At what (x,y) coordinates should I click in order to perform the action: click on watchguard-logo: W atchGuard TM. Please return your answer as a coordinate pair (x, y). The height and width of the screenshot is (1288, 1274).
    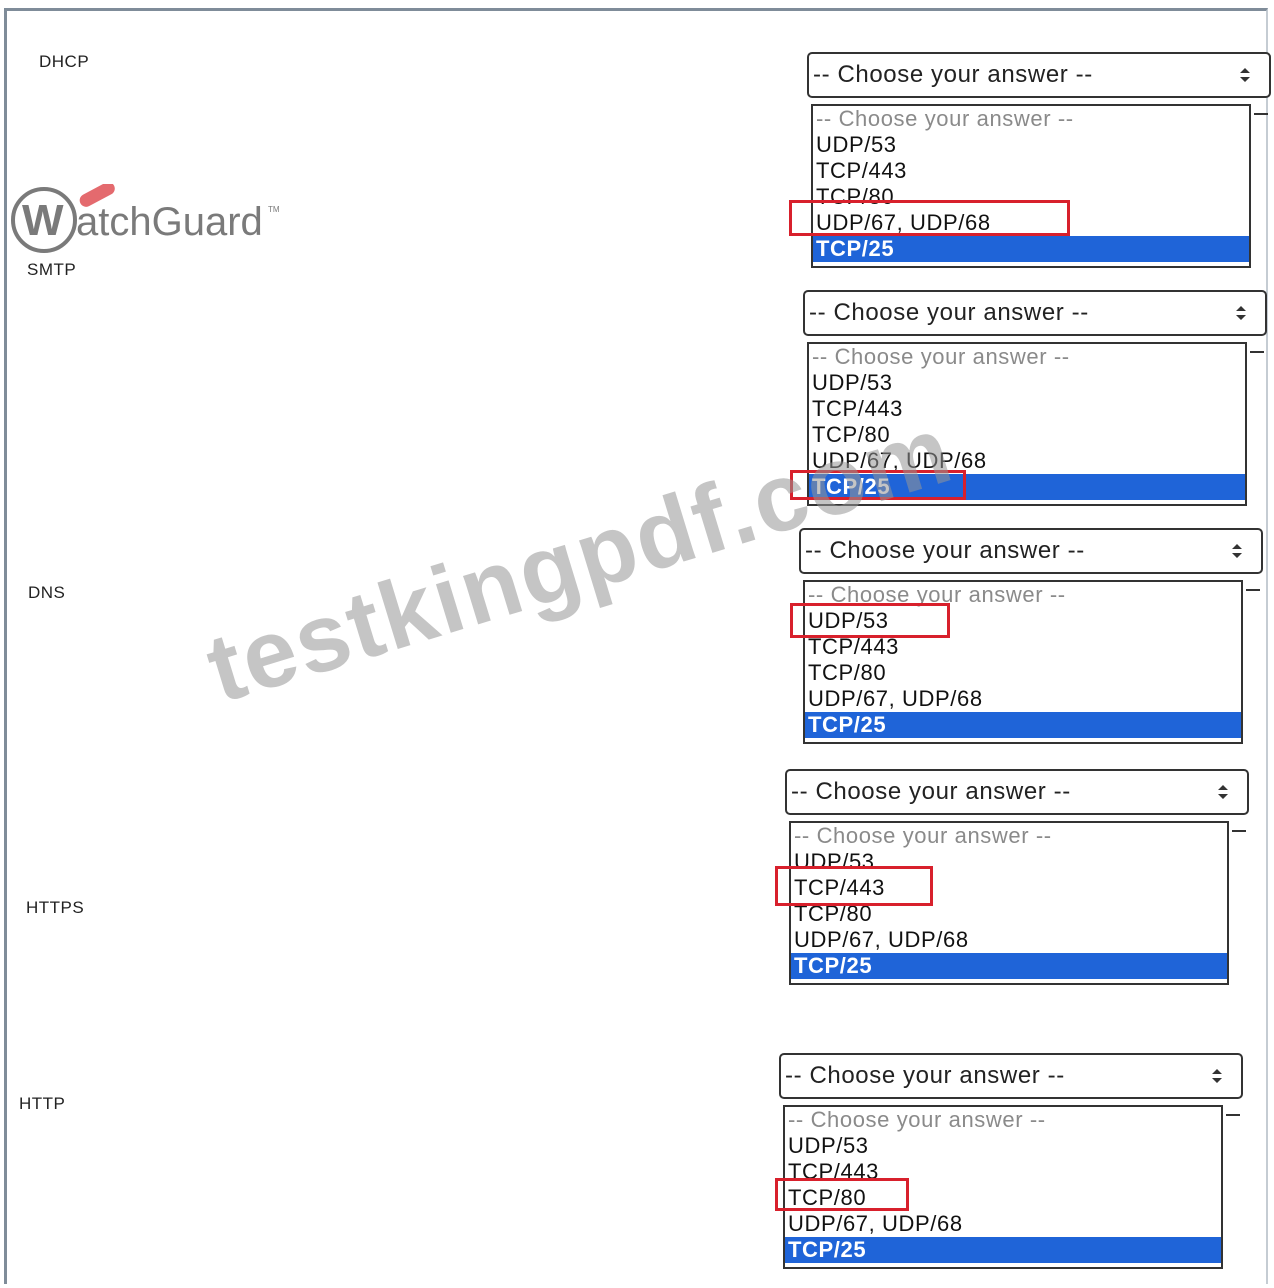
    Looking at the image, I should click on (150, 218).